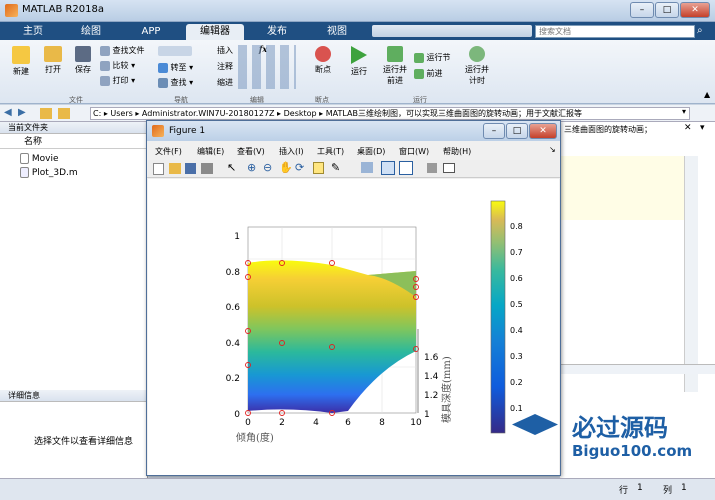 The width and height of the screenshot is (715, 500). I want to click on find-button: 查找 ▾, so click(182, 82).